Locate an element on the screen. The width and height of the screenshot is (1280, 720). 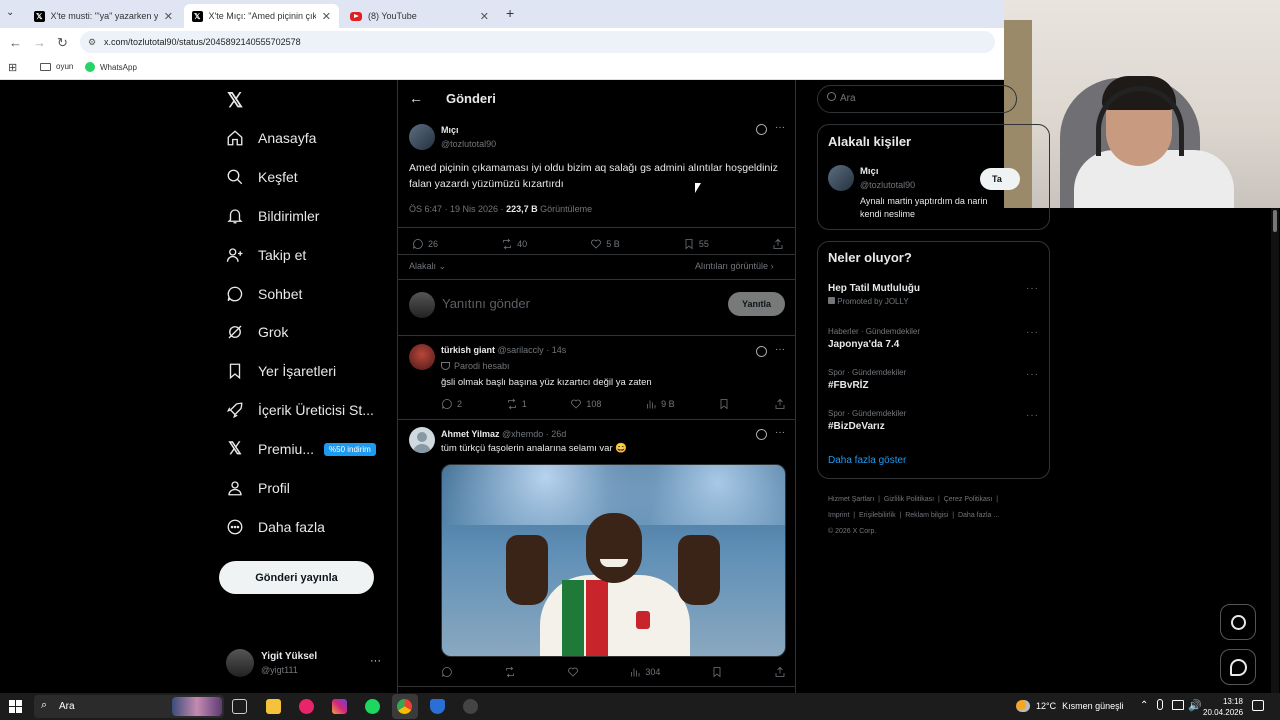
notification-icon is located at coordinates (1258, 705).